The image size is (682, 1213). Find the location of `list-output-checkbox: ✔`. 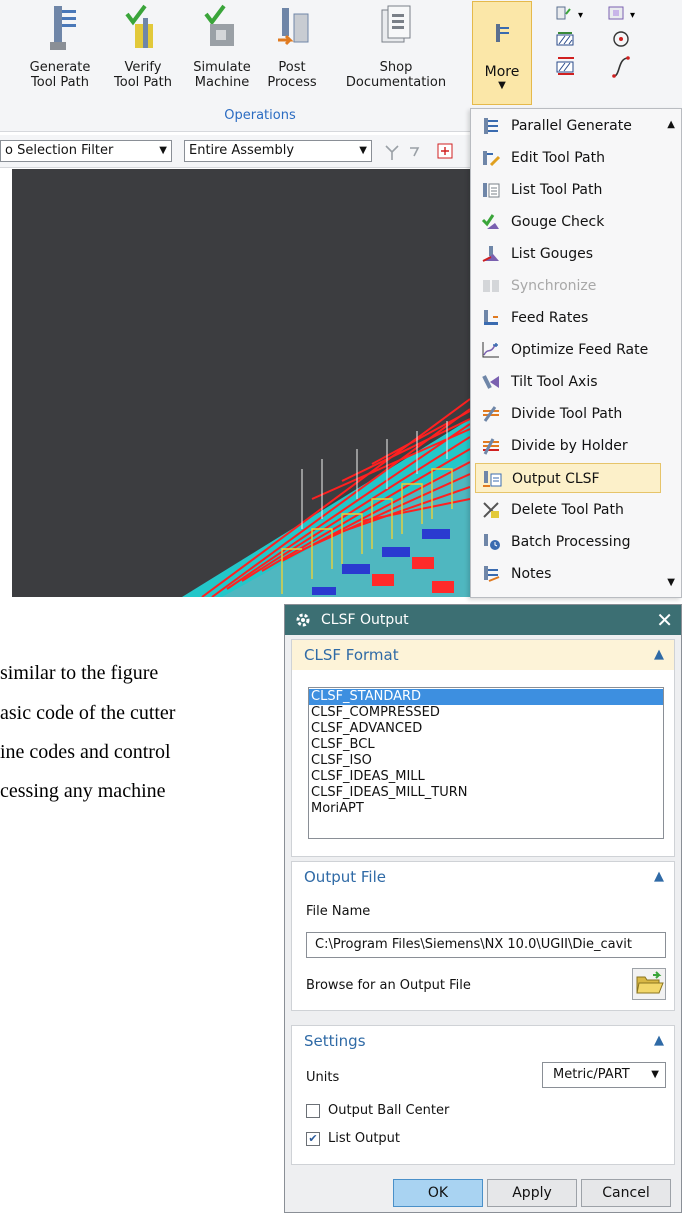

list-output-checkbox: ✔ is located at coordinates (313, 1139).